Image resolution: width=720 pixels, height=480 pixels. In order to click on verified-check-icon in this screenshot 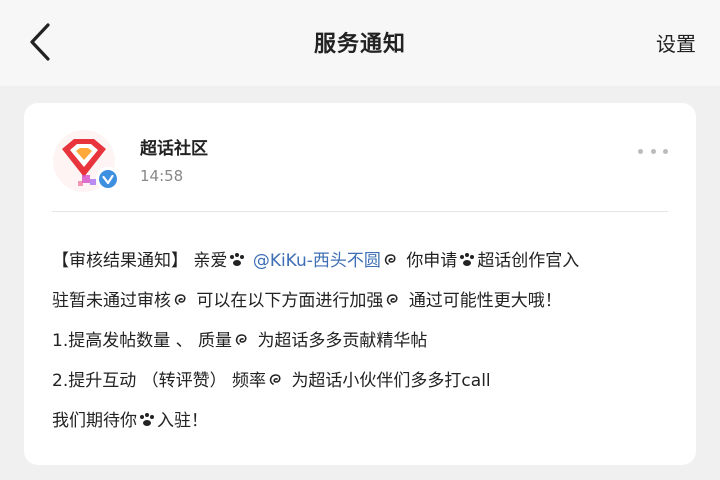, I will do `click(108, 179)`.